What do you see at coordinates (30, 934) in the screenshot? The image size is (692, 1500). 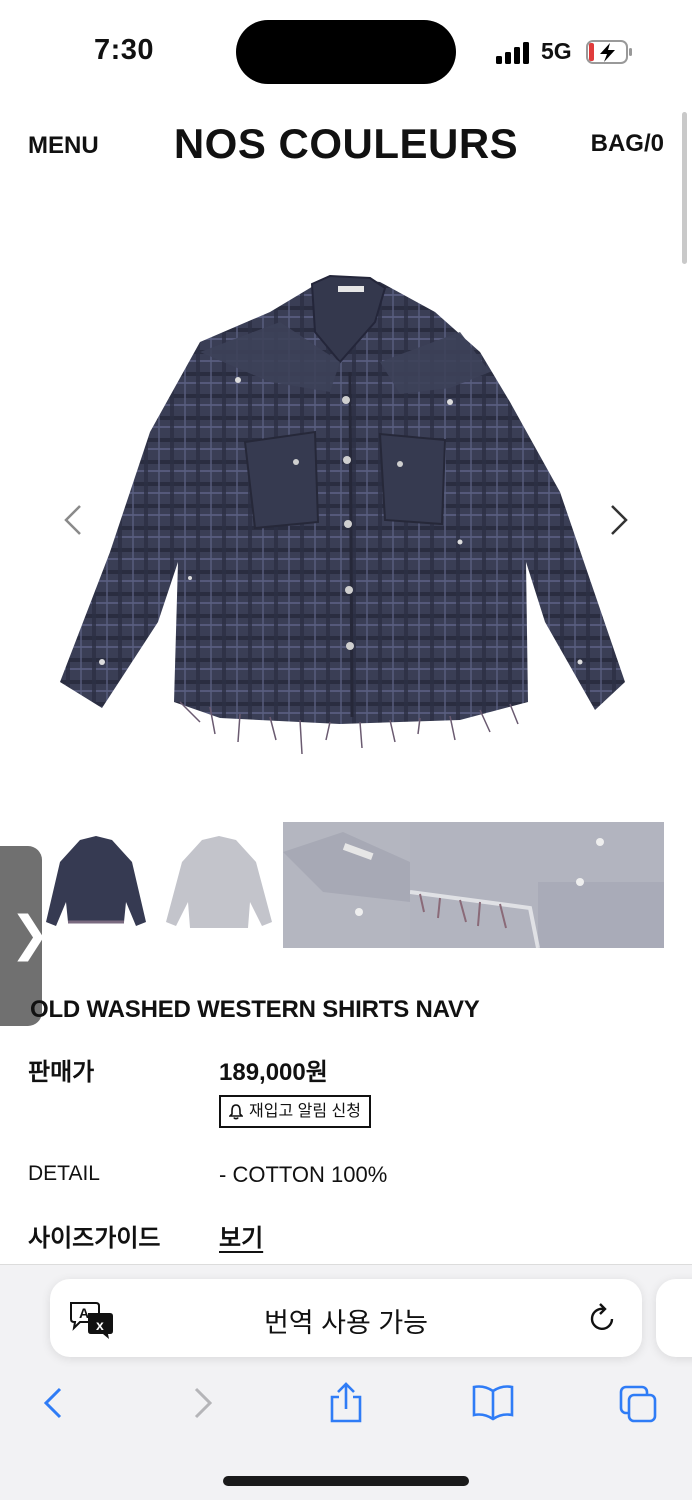 I see `chevron-right-icon: ❯` at bounding box center [30, 934].